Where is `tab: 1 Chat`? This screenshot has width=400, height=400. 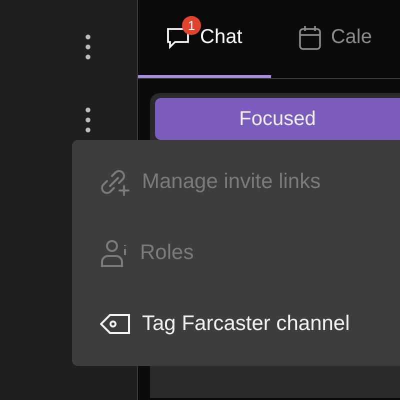
tab: 1 Chat is located at coordinates (204, 39).